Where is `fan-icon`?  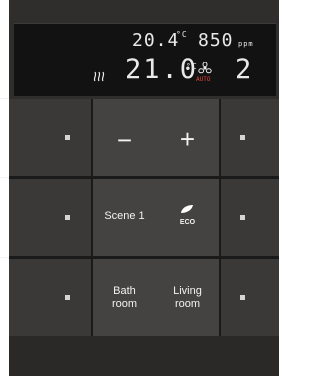 fan-icon is located at coordinates (205, 68).